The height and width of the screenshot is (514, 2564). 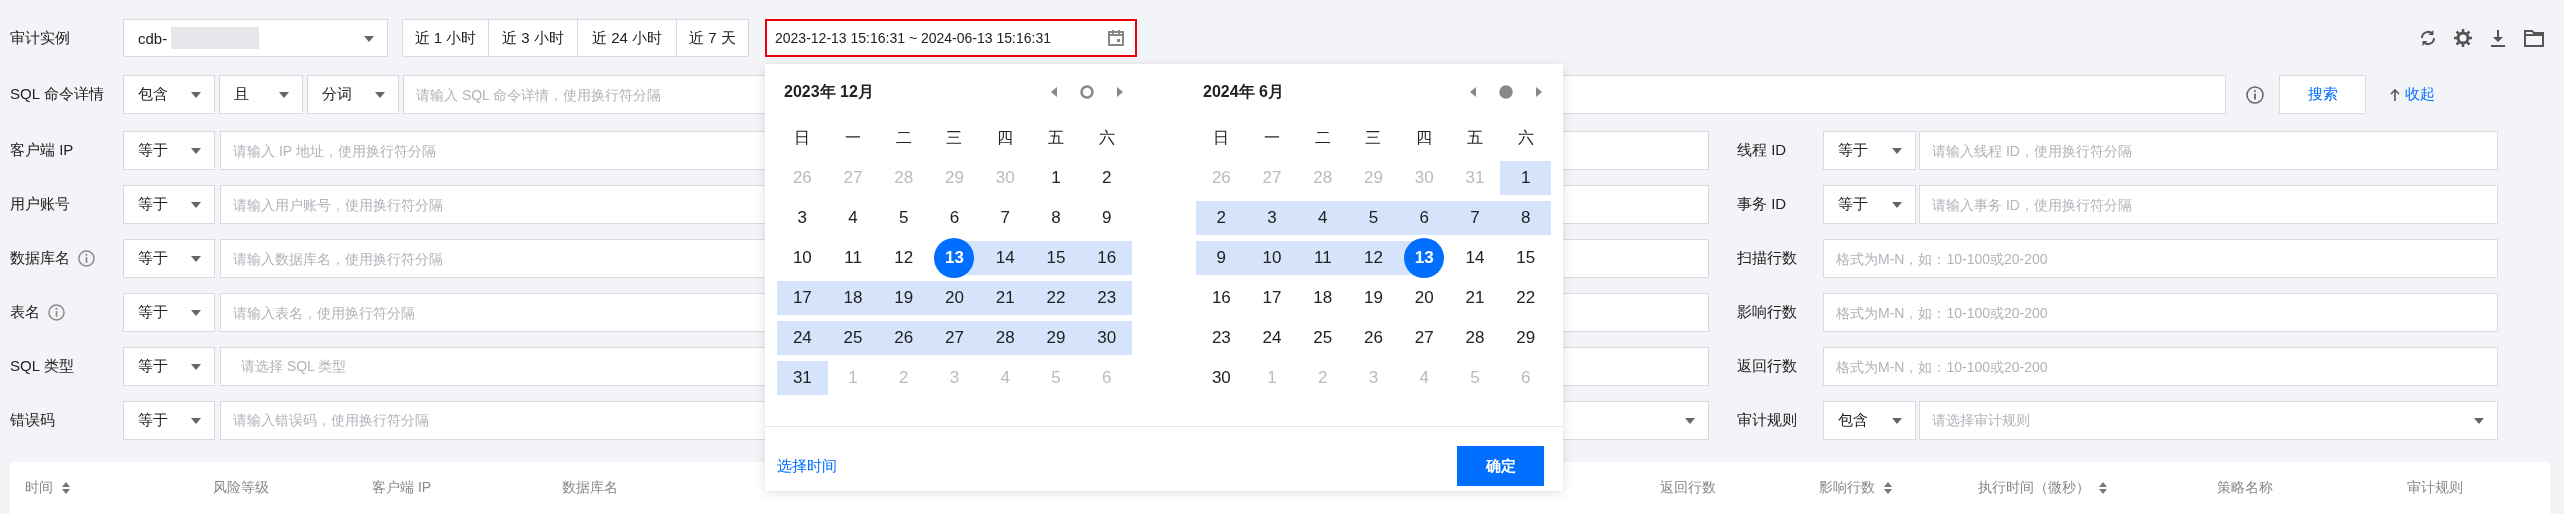 What do you see at coordinates (40, 38) in the screenshot?
I see `field-label: 审计实例` at bounding box center [40, 38].